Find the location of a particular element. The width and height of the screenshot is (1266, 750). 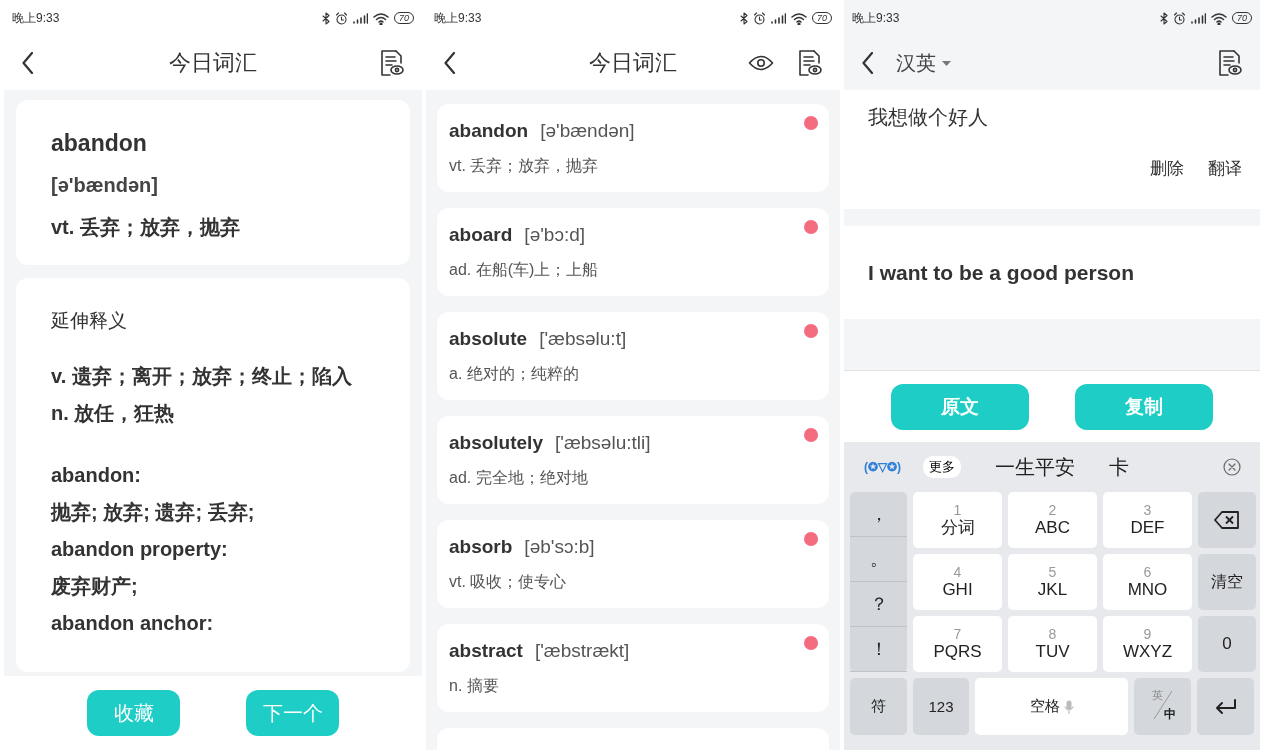

clear-icon is located at coordinates (1232, 467).